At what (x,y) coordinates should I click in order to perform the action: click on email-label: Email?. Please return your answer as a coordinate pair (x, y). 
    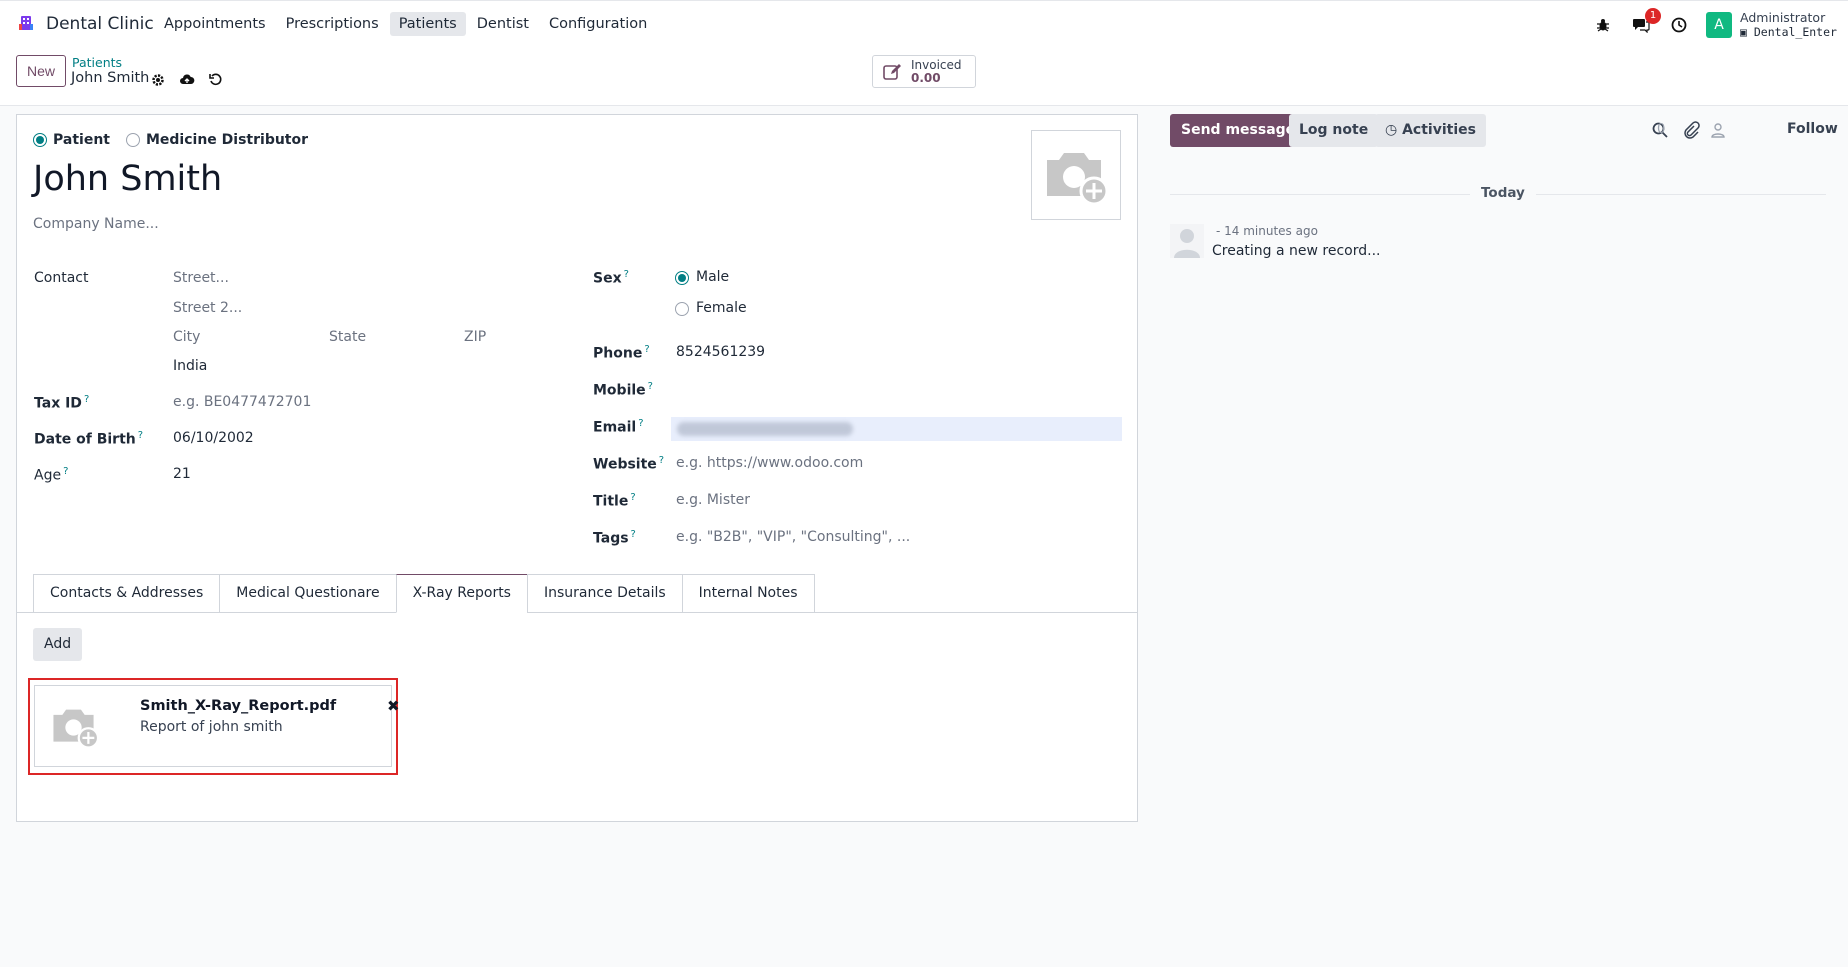
    Looking at the image, I should click on (618, 427).